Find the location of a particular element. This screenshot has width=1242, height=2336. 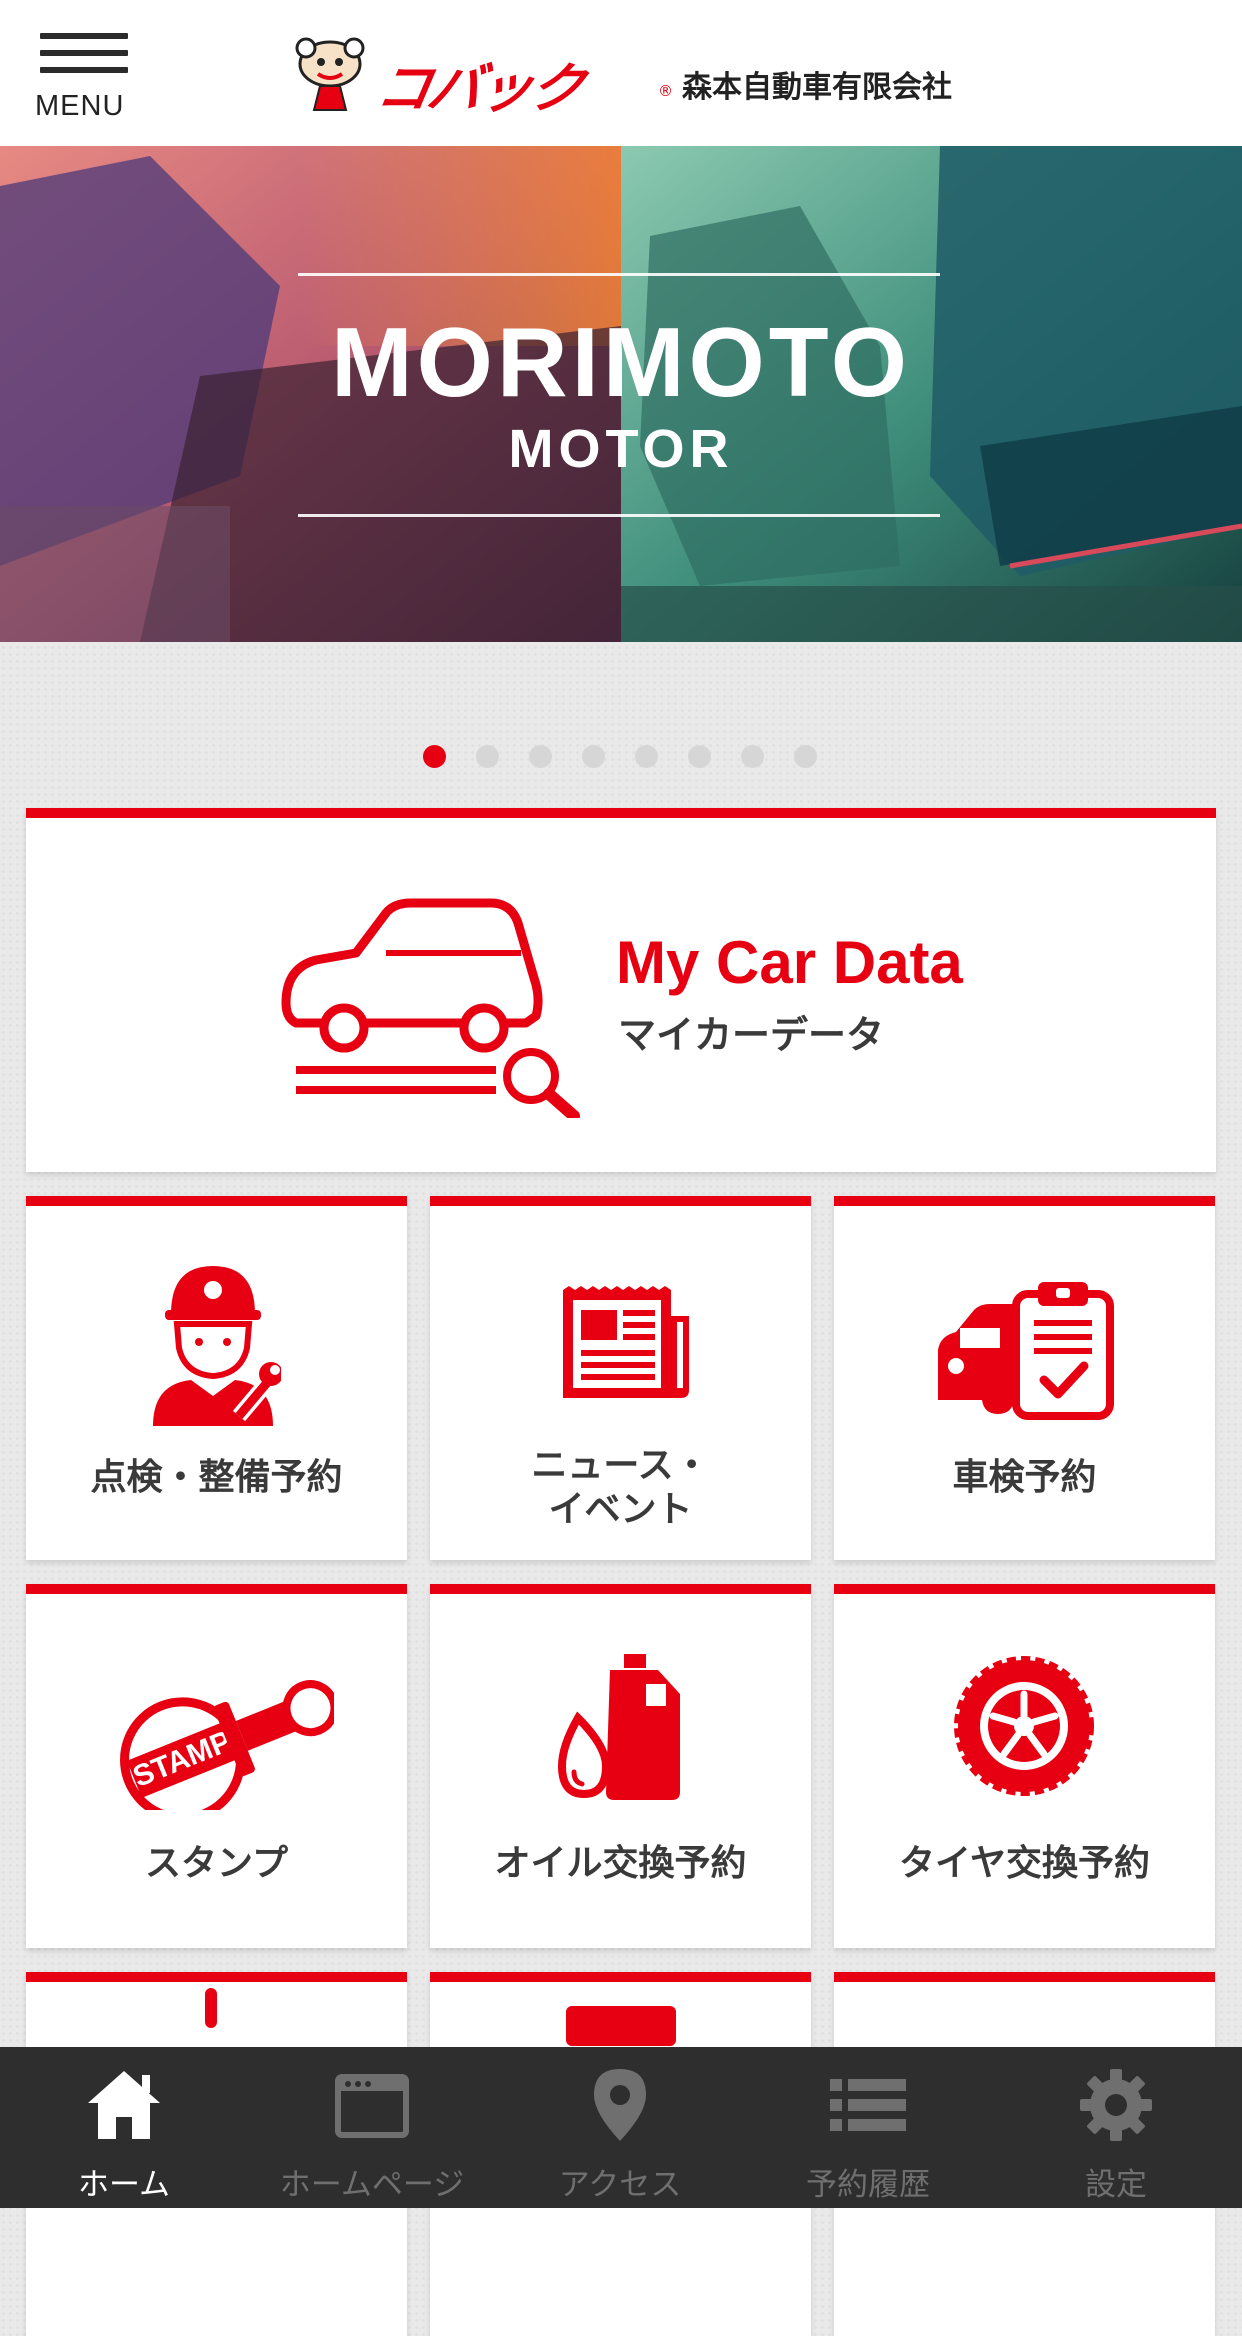

tab-home: ホーム is located at coordinates (124, 2127).